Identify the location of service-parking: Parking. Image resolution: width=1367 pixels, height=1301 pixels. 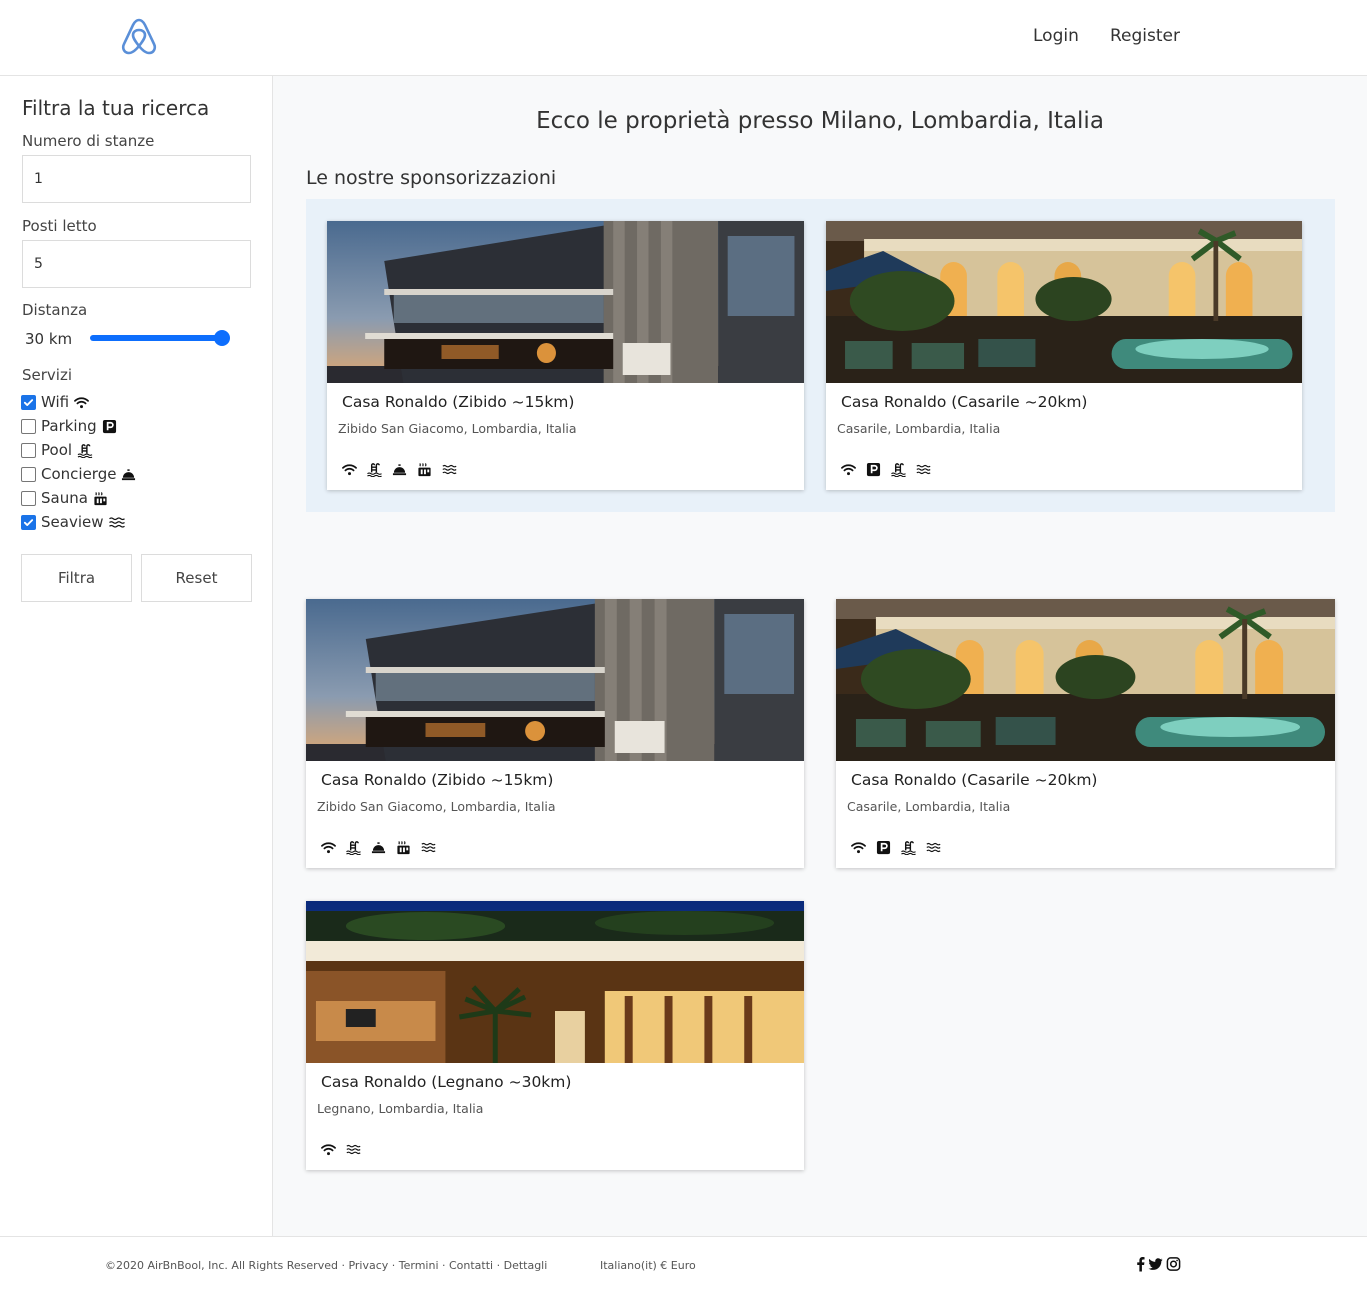
(69, 426).